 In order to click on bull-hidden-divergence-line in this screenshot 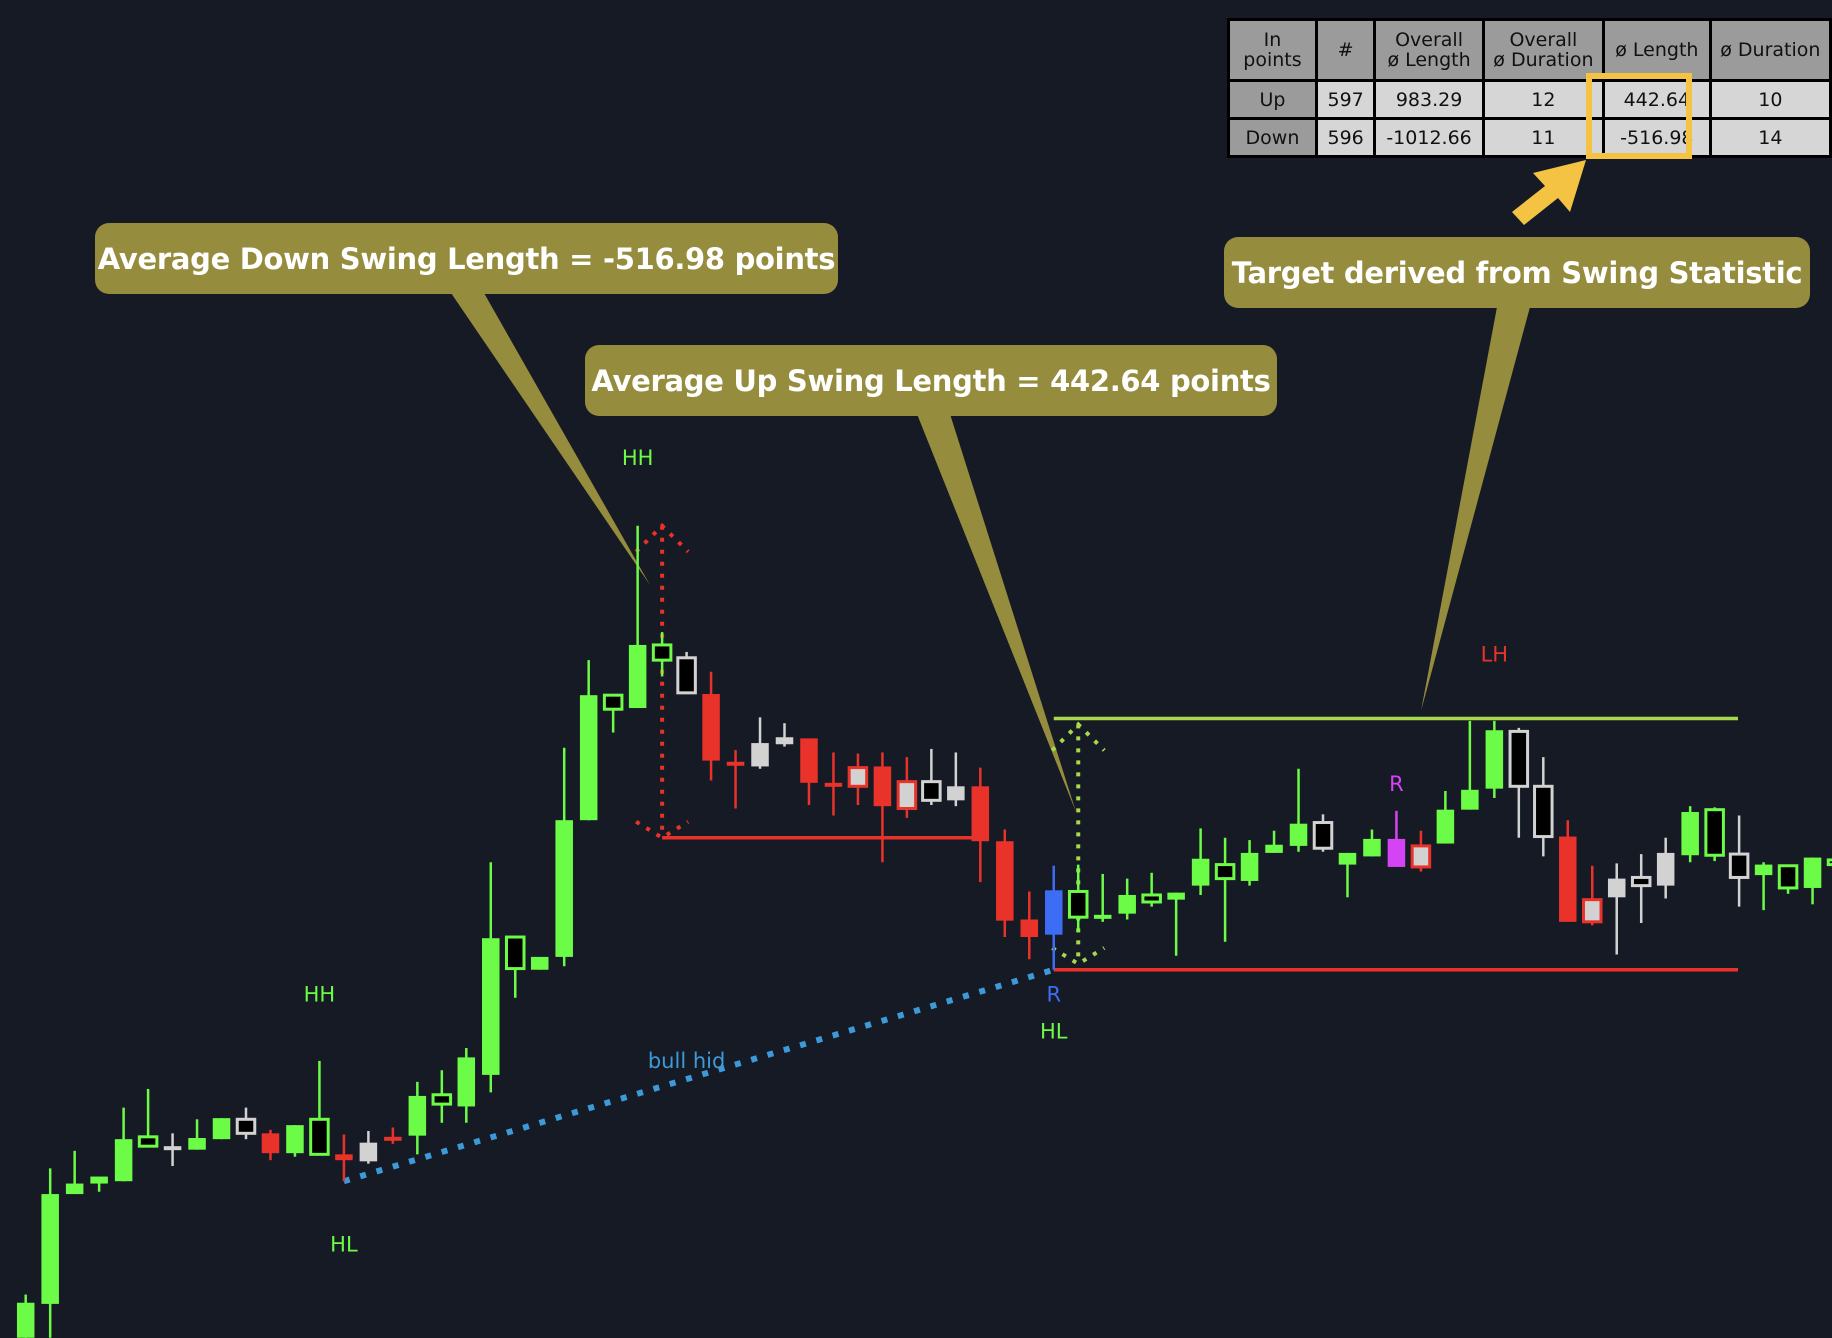, I will do `click(699, 1075)`.